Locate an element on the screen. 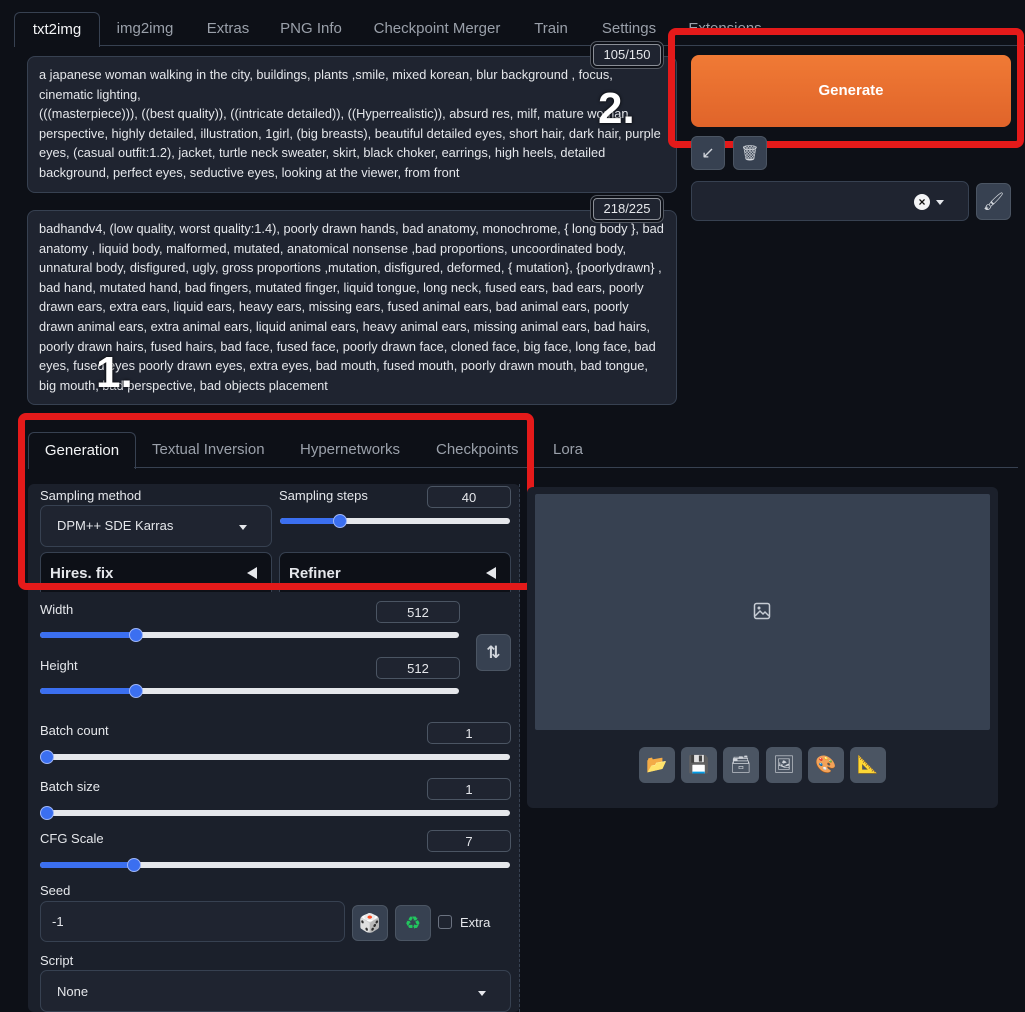 The image size is (1025, 1012). width-input: 512 is located at coordinates (418, 612).